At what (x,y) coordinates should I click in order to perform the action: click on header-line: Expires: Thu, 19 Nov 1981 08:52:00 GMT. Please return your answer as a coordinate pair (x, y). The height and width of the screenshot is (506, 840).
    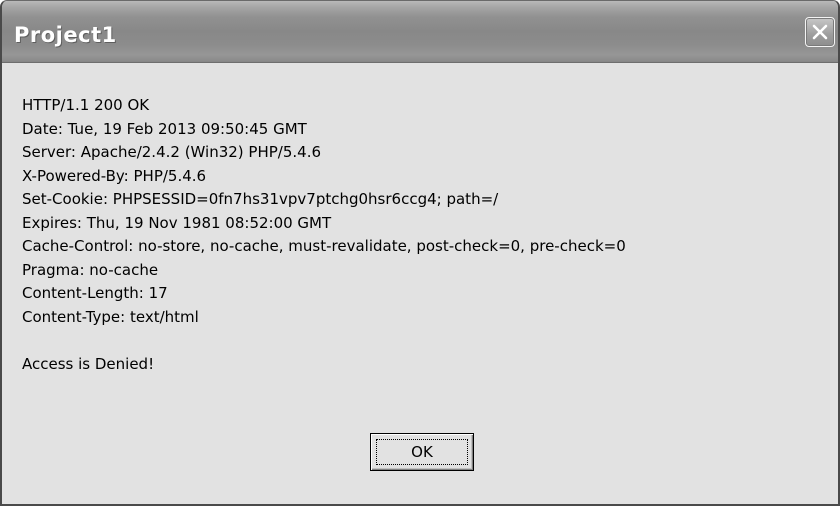
    Looking at the image, I should click on (177, 222).